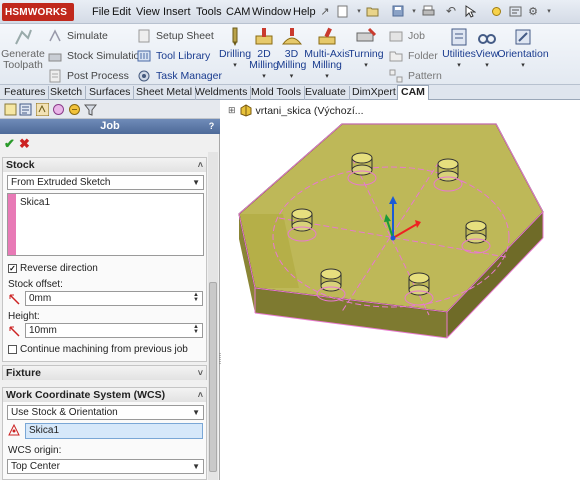 The height and width of the screenshot is (480, 580). Describe the element at coordinates (177, 12) in the screenshot. I see `menu-insert: Insert` at that location.